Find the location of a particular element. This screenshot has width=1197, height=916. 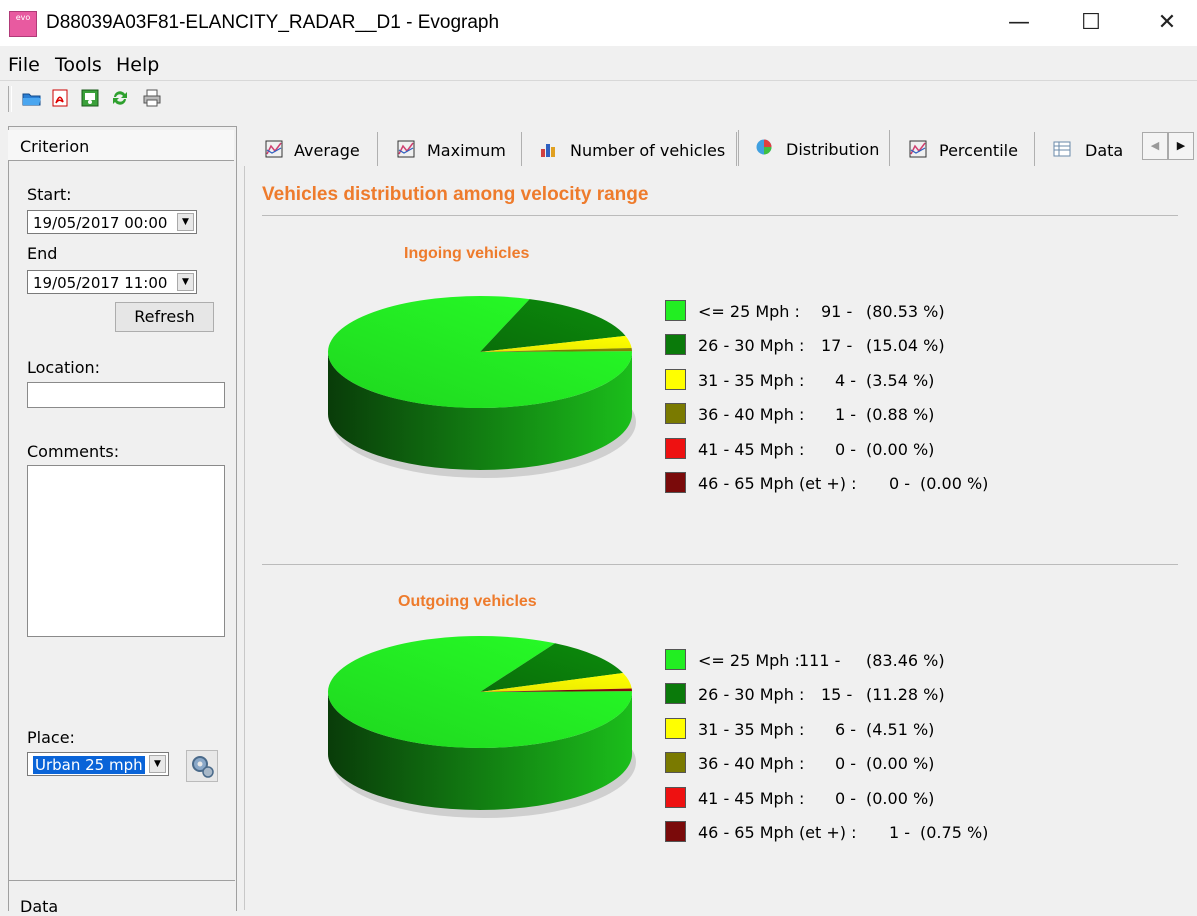

data-section-header: Data is located at coordinates (121, 898).